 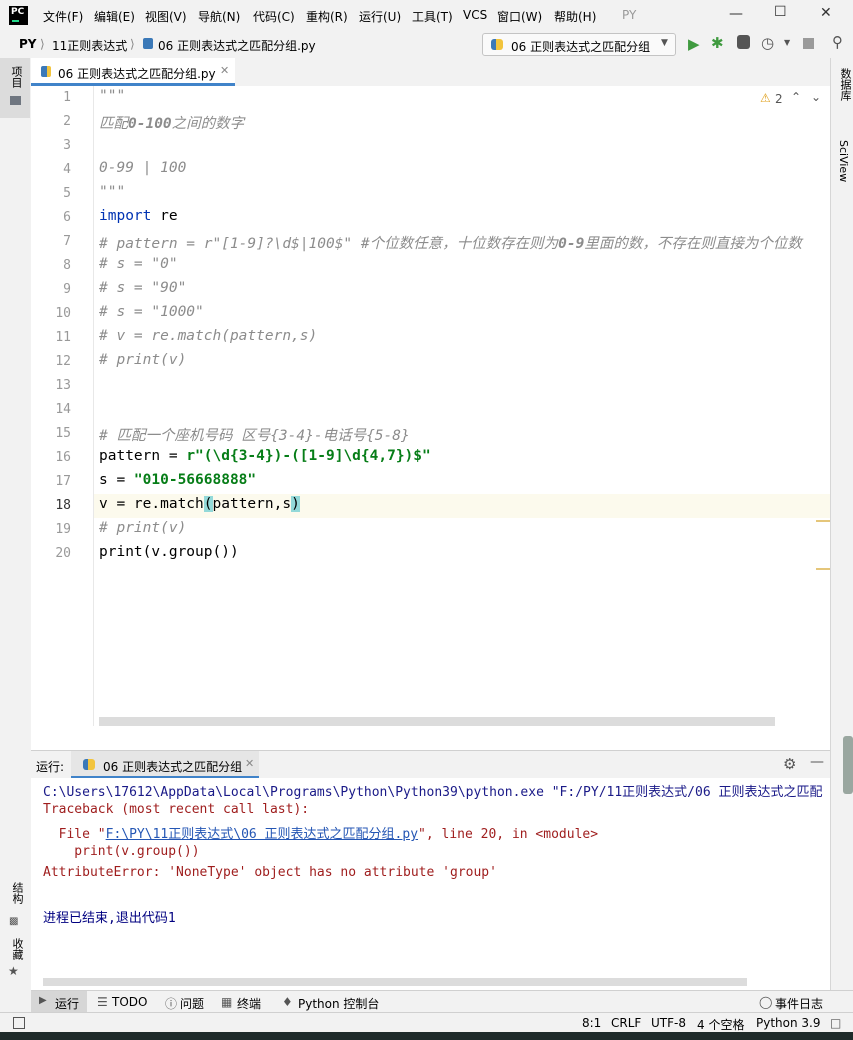 What do you see at coordinates (16, 77) in the screenshot?
I see `project-tool-label: 项目` at bounding box center [16, 77].